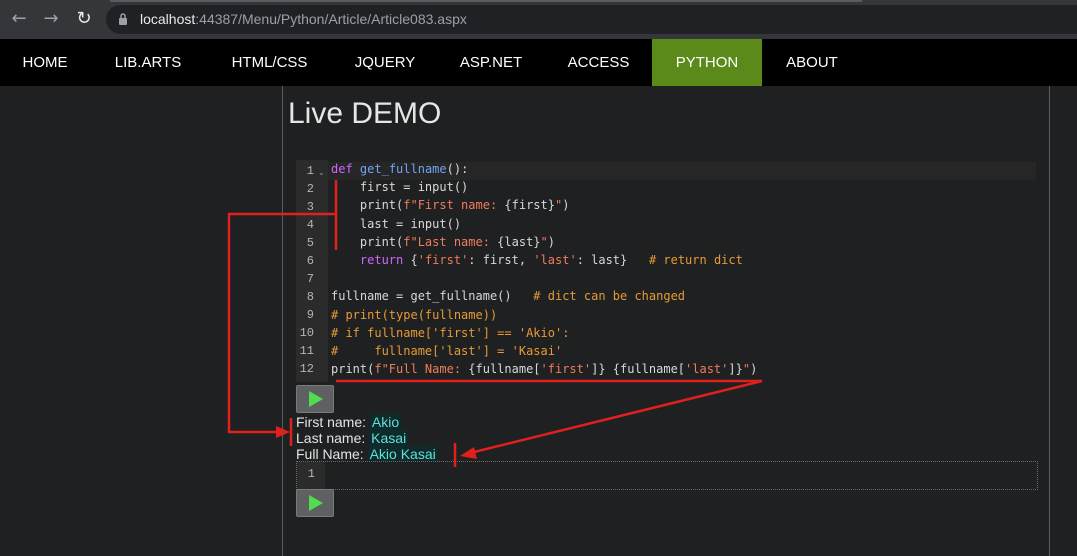  I want to click on output-full-name: Full Name: Akio Kasai, so click(367, 454).